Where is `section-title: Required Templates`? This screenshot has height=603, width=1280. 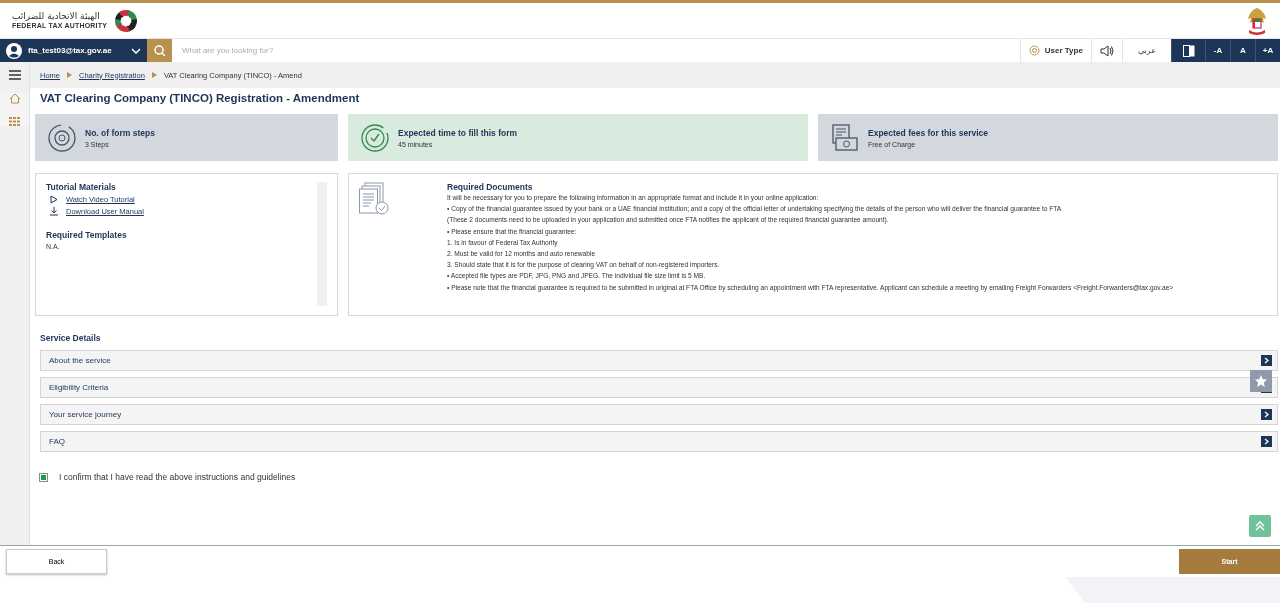 section-title: Required Templates is located at coordinates (87, 235).